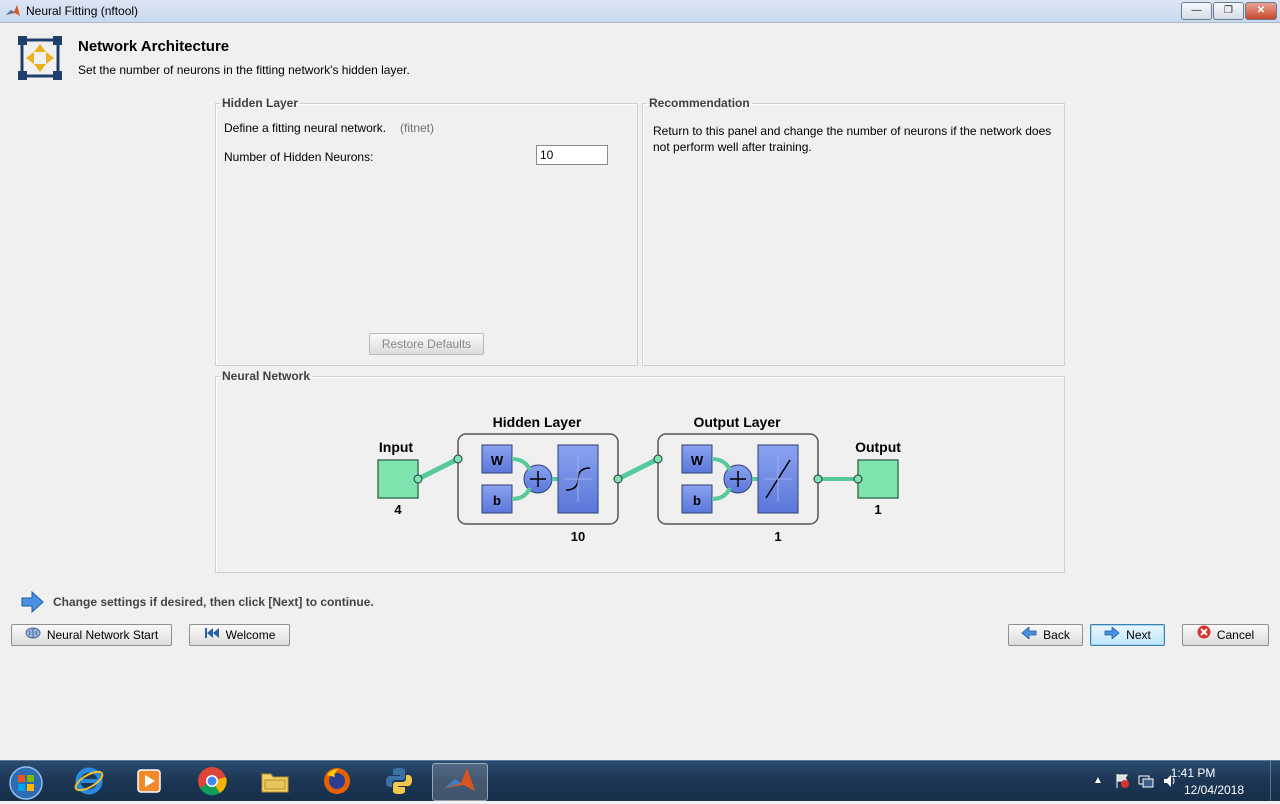  I want to click on cancel-icon, so click(1204, 635).